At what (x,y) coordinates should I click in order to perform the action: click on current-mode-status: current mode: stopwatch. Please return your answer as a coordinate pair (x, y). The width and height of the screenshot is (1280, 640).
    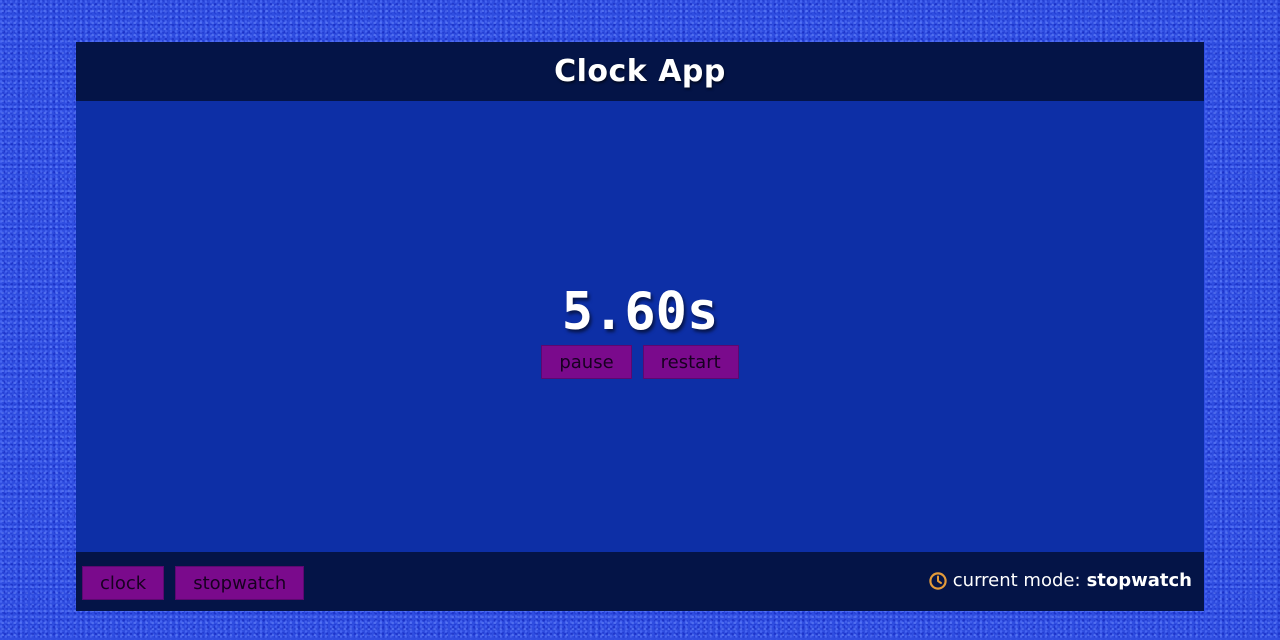
    Looking at the image, I should click on (1060, 580).